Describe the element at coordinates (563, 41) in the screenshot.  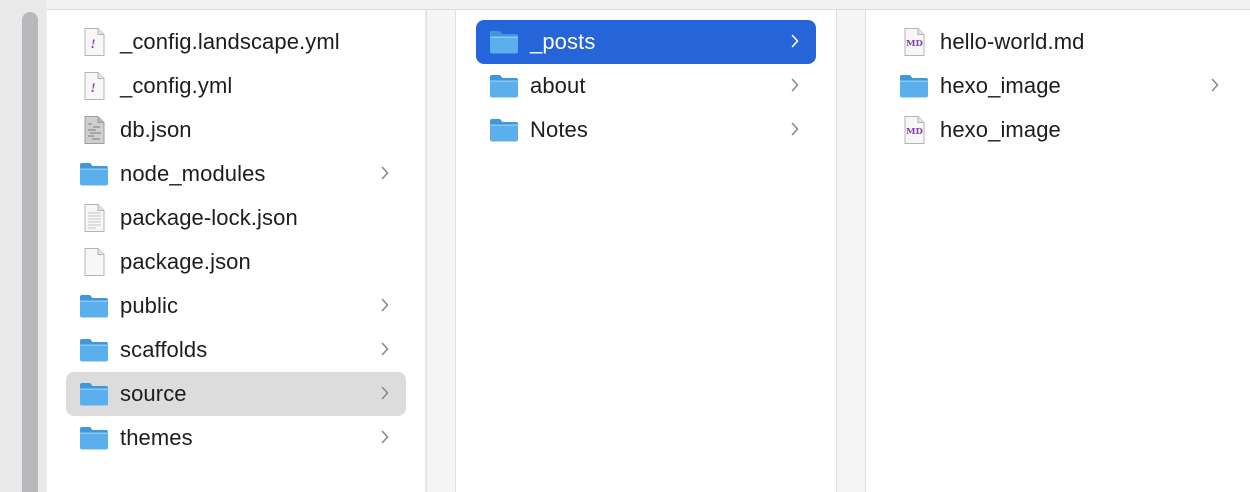
I see `folder-name: _posts` at that location.